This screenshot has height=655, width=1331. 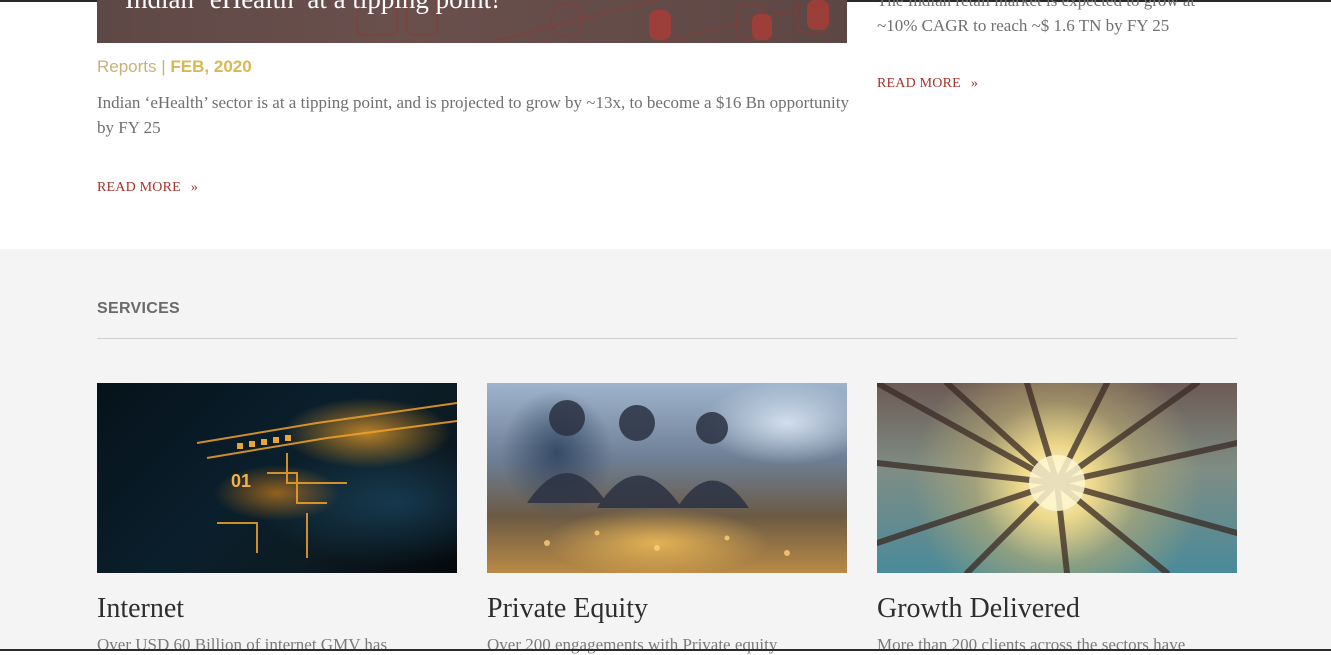 I want to click on services-divider, so click(x=667, y=338).